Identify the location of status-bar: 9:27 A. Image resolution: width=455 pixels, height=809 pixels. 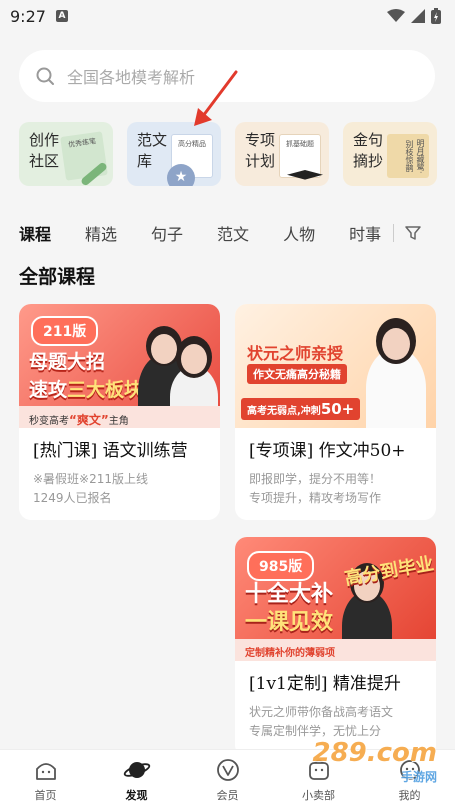
(227, 16).